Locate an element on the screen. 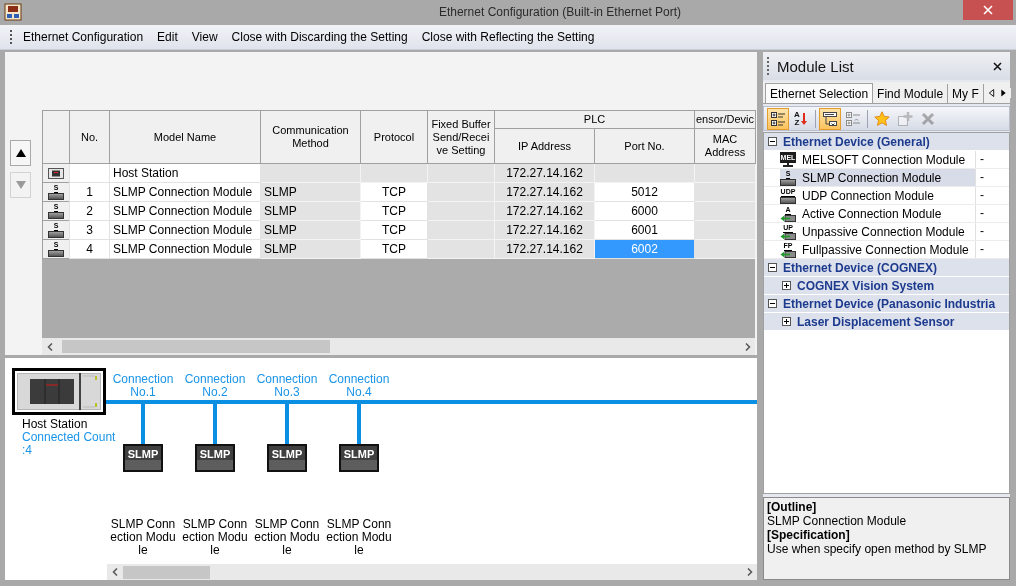 The height and width of the screenshot is (586, 1016). column-group-header: ensor/Devic is located at coordinates (725, 119).